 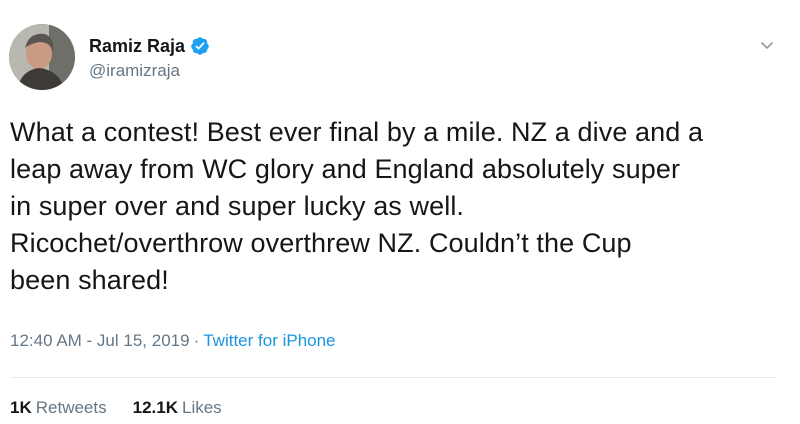 What do you see at coordinates (129, 408) in the screenshot?
I see `tweet-stats: 1K Retweets 12.1K Likes` at bounding box center [129, 408].